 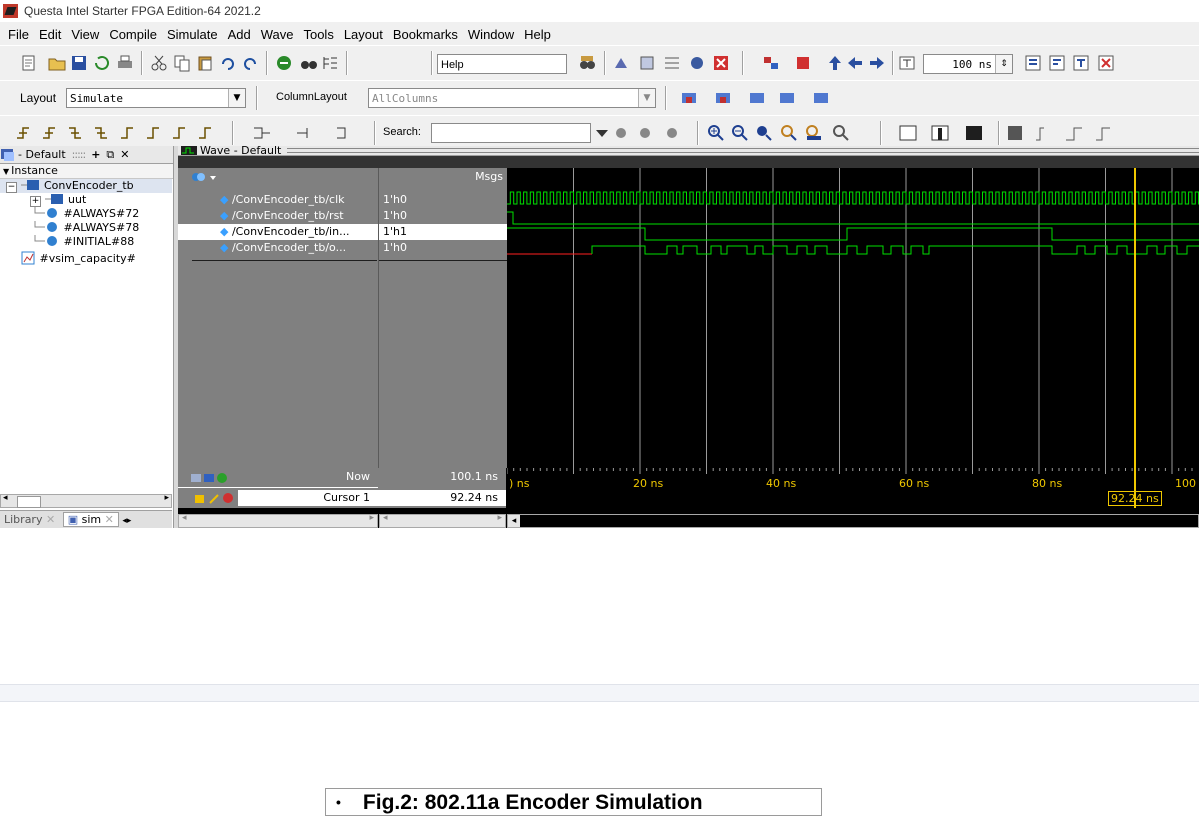 What do you see at coordinates (318, 34) in the screenshot?
I see `menu-tools: Tools` at bounding box center [318, 34].